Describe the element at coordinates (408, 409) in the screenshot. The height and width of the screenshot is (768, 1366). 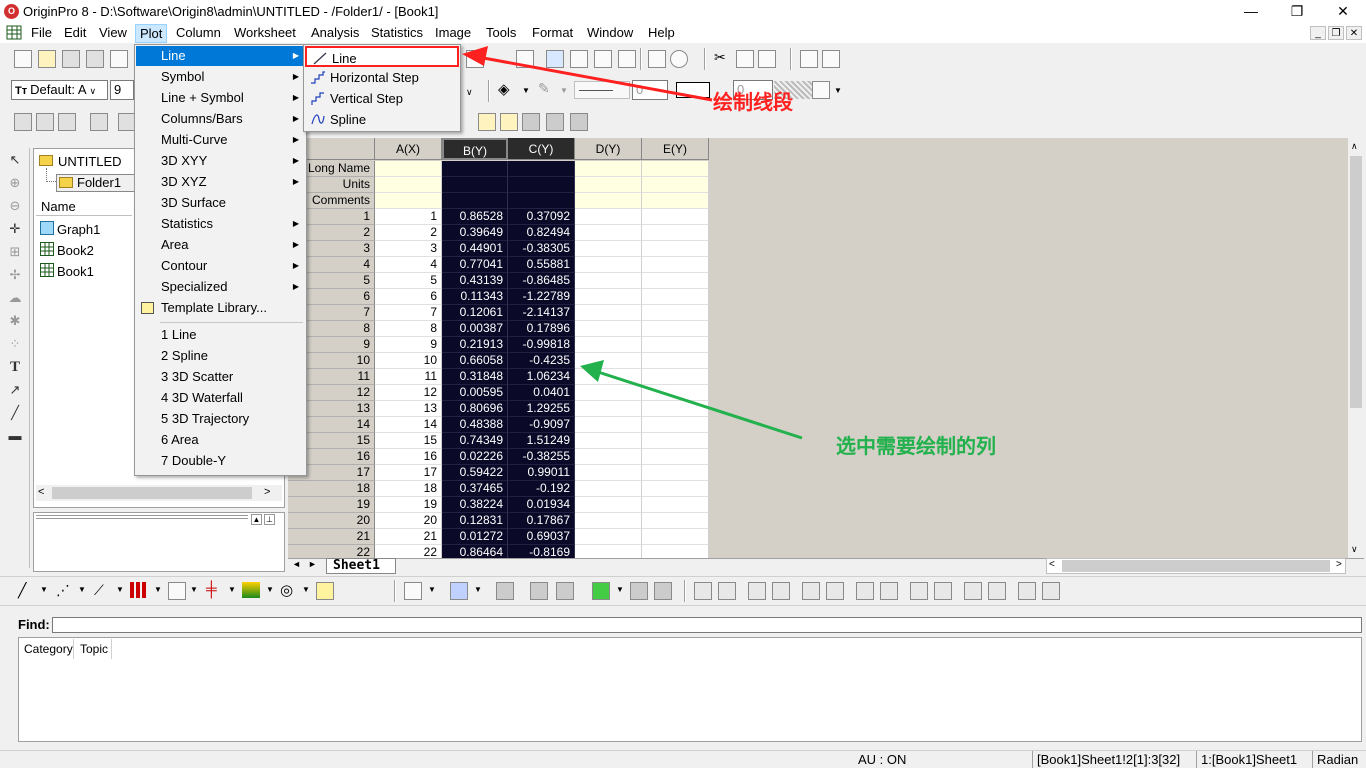
I see `cell-a: 13` at that location.